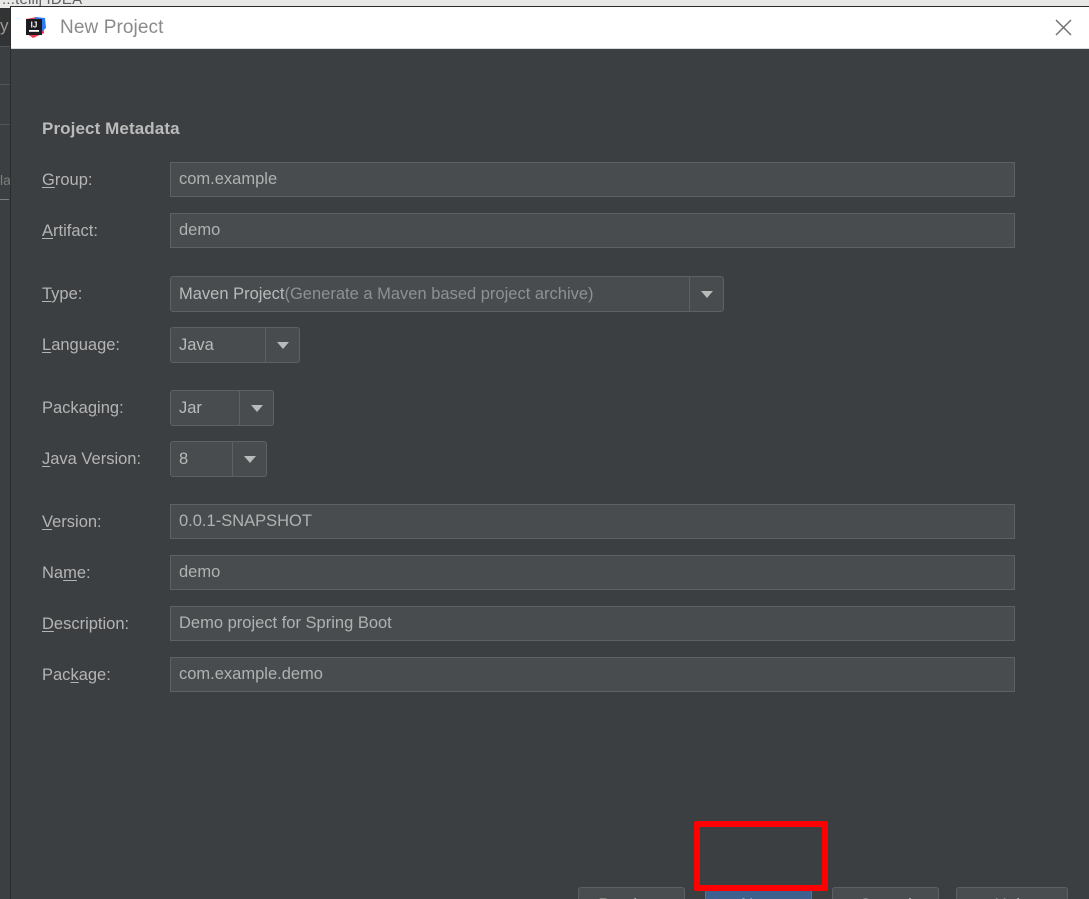 The image size is (1089, 899). I want to click on previous-button: Previous, so click(631, 893).